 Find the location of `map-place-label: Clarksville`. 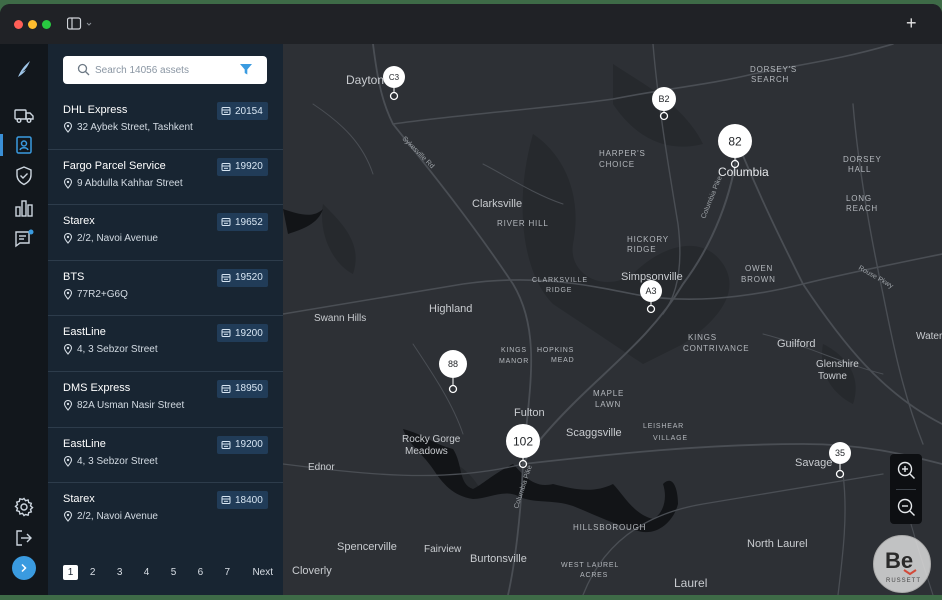

map-place-label: Clarksville is located at coordinates (497, 204).